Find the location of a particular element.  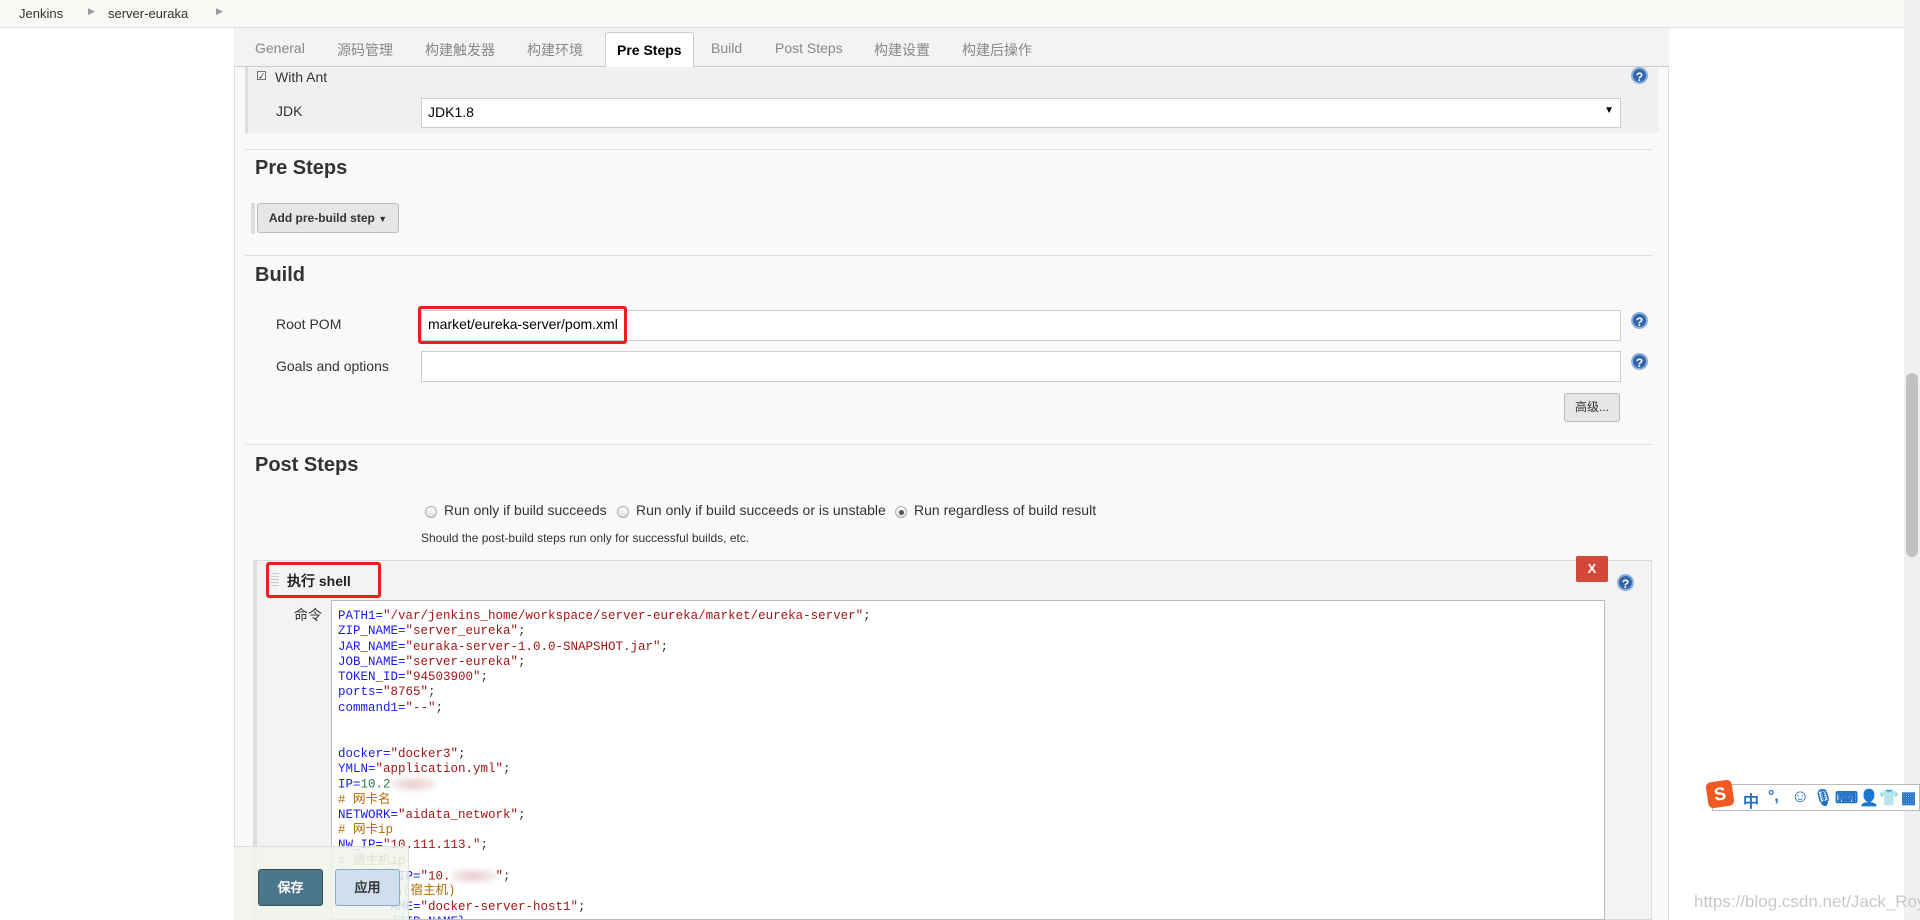

tab-post-build: 构建后操作 is located at coordinates (997, 50).